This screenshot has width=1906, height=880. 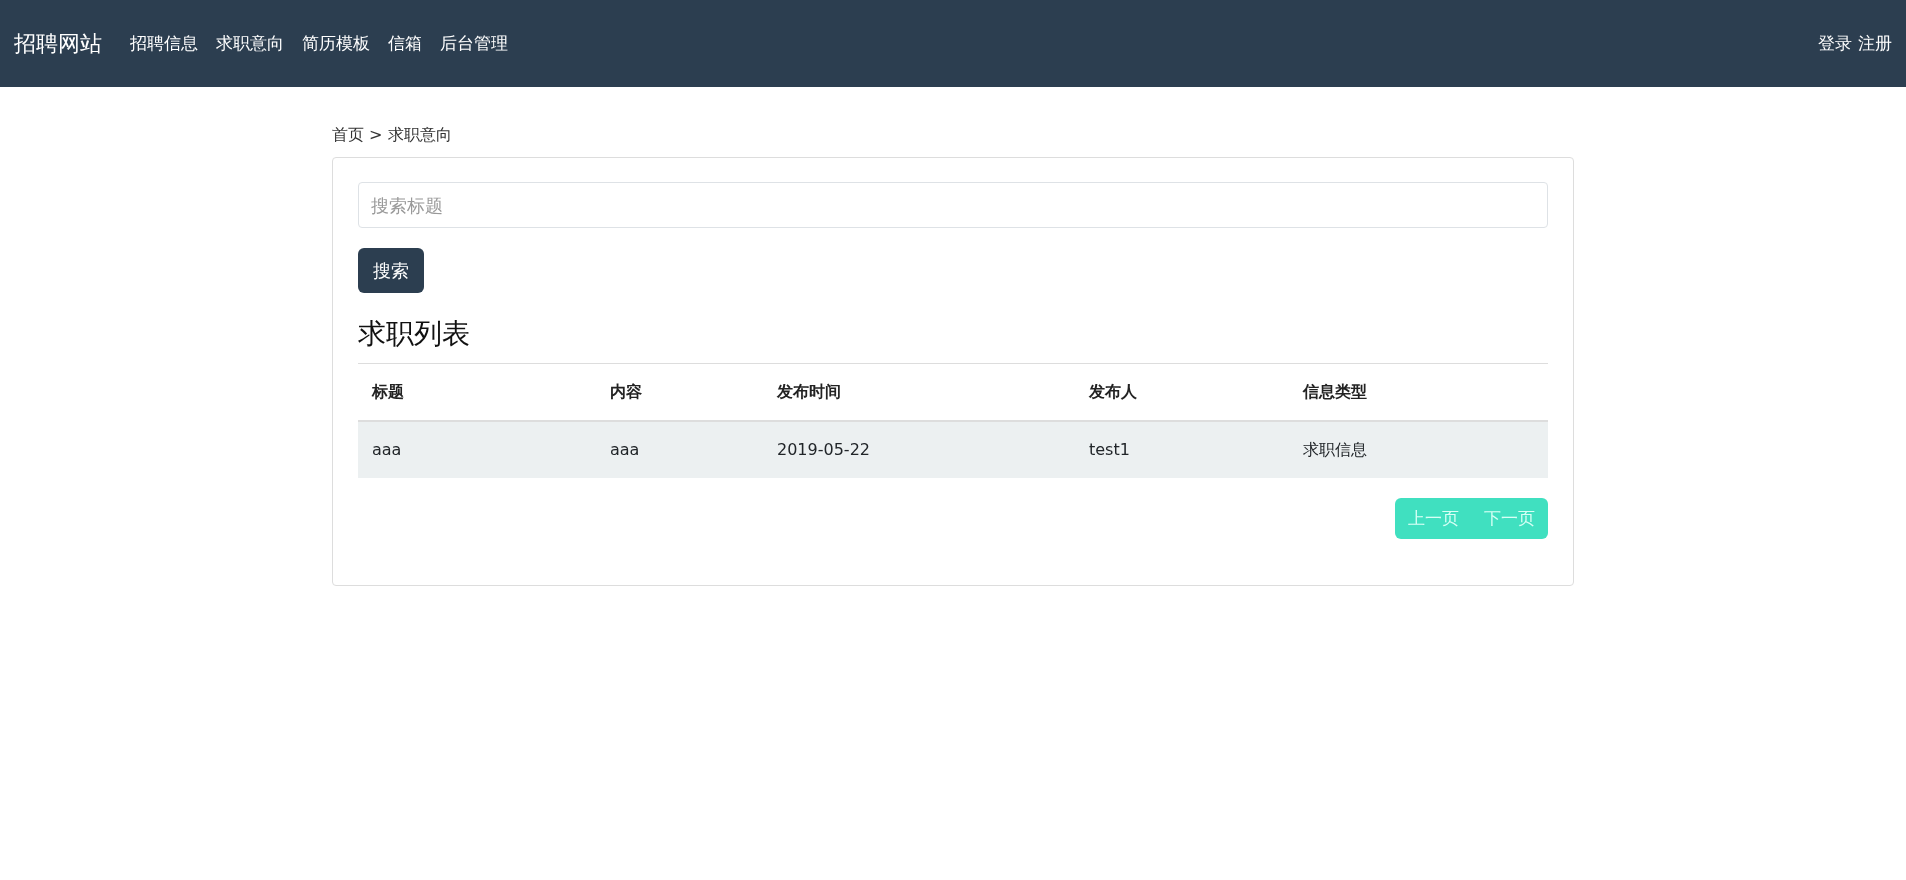 I want to click on column-header: 发布人, so click(x=1182, y=392).